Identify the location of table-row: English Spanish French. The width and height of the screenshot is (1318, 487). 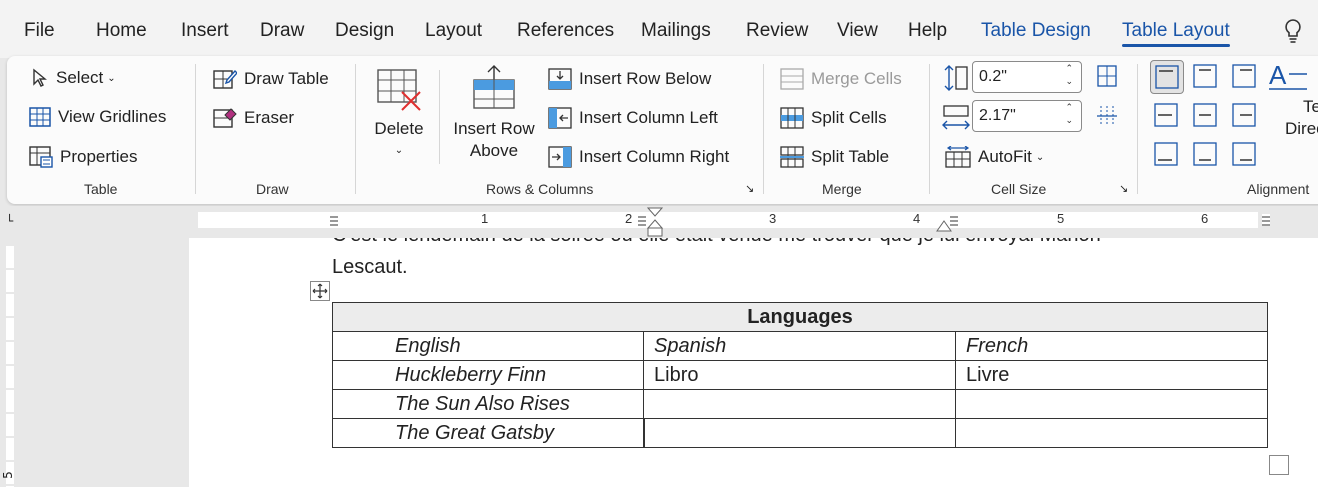
(800, 346).